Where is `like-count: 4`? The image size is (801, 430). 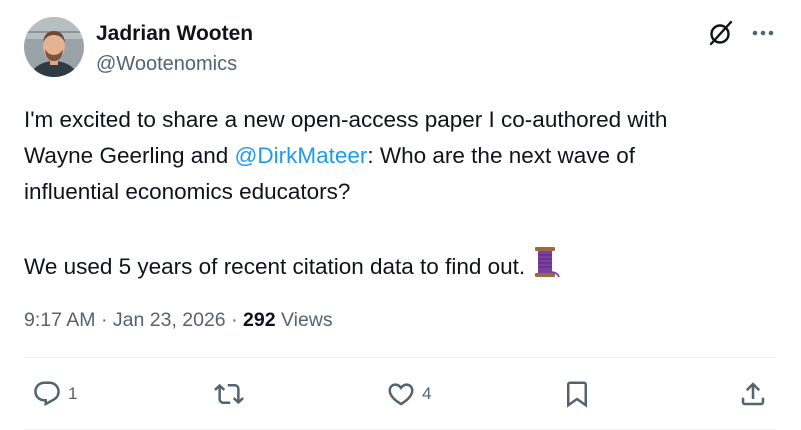 like-count: 4 is located at coordinates (427, 393).